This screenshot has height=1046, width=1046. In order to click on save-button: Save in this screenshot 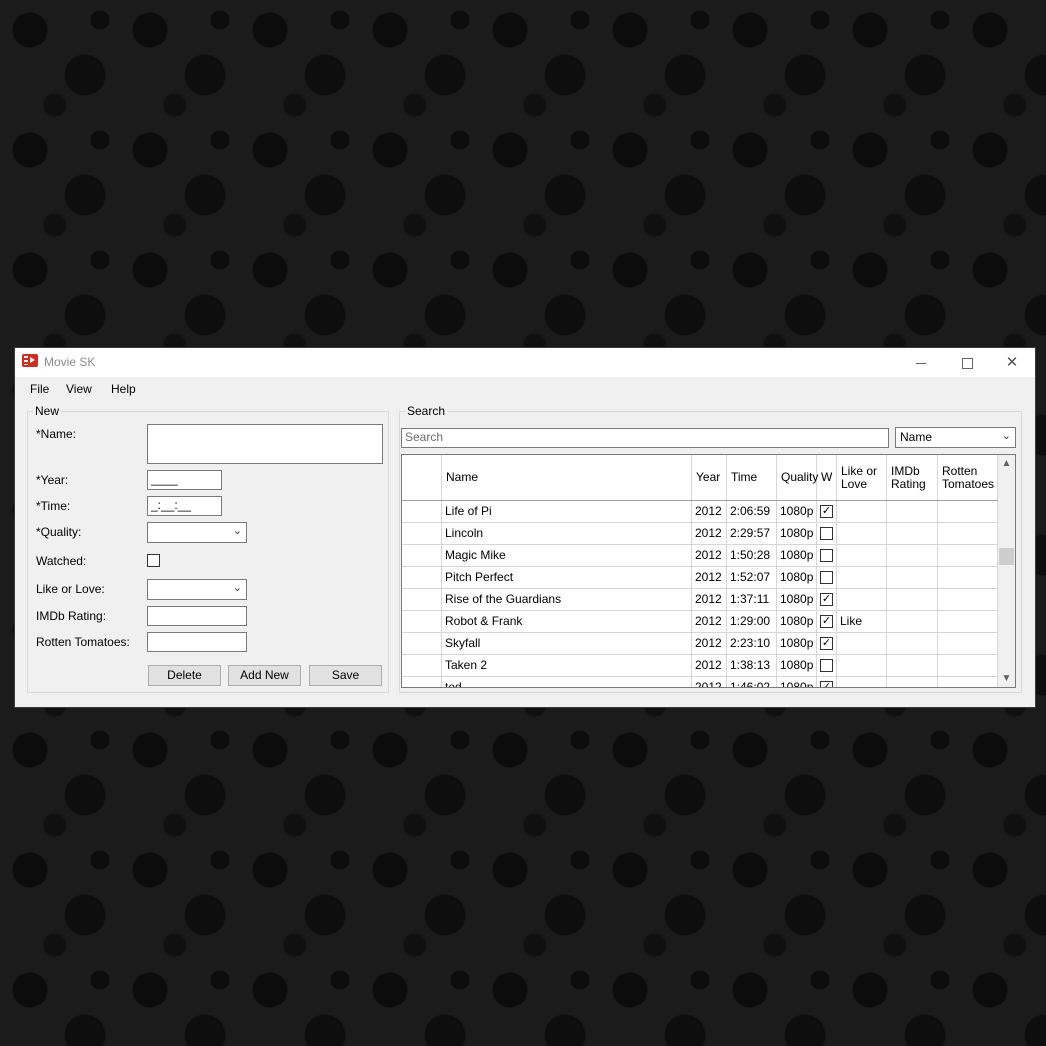, I will do `click(345, 675)`.